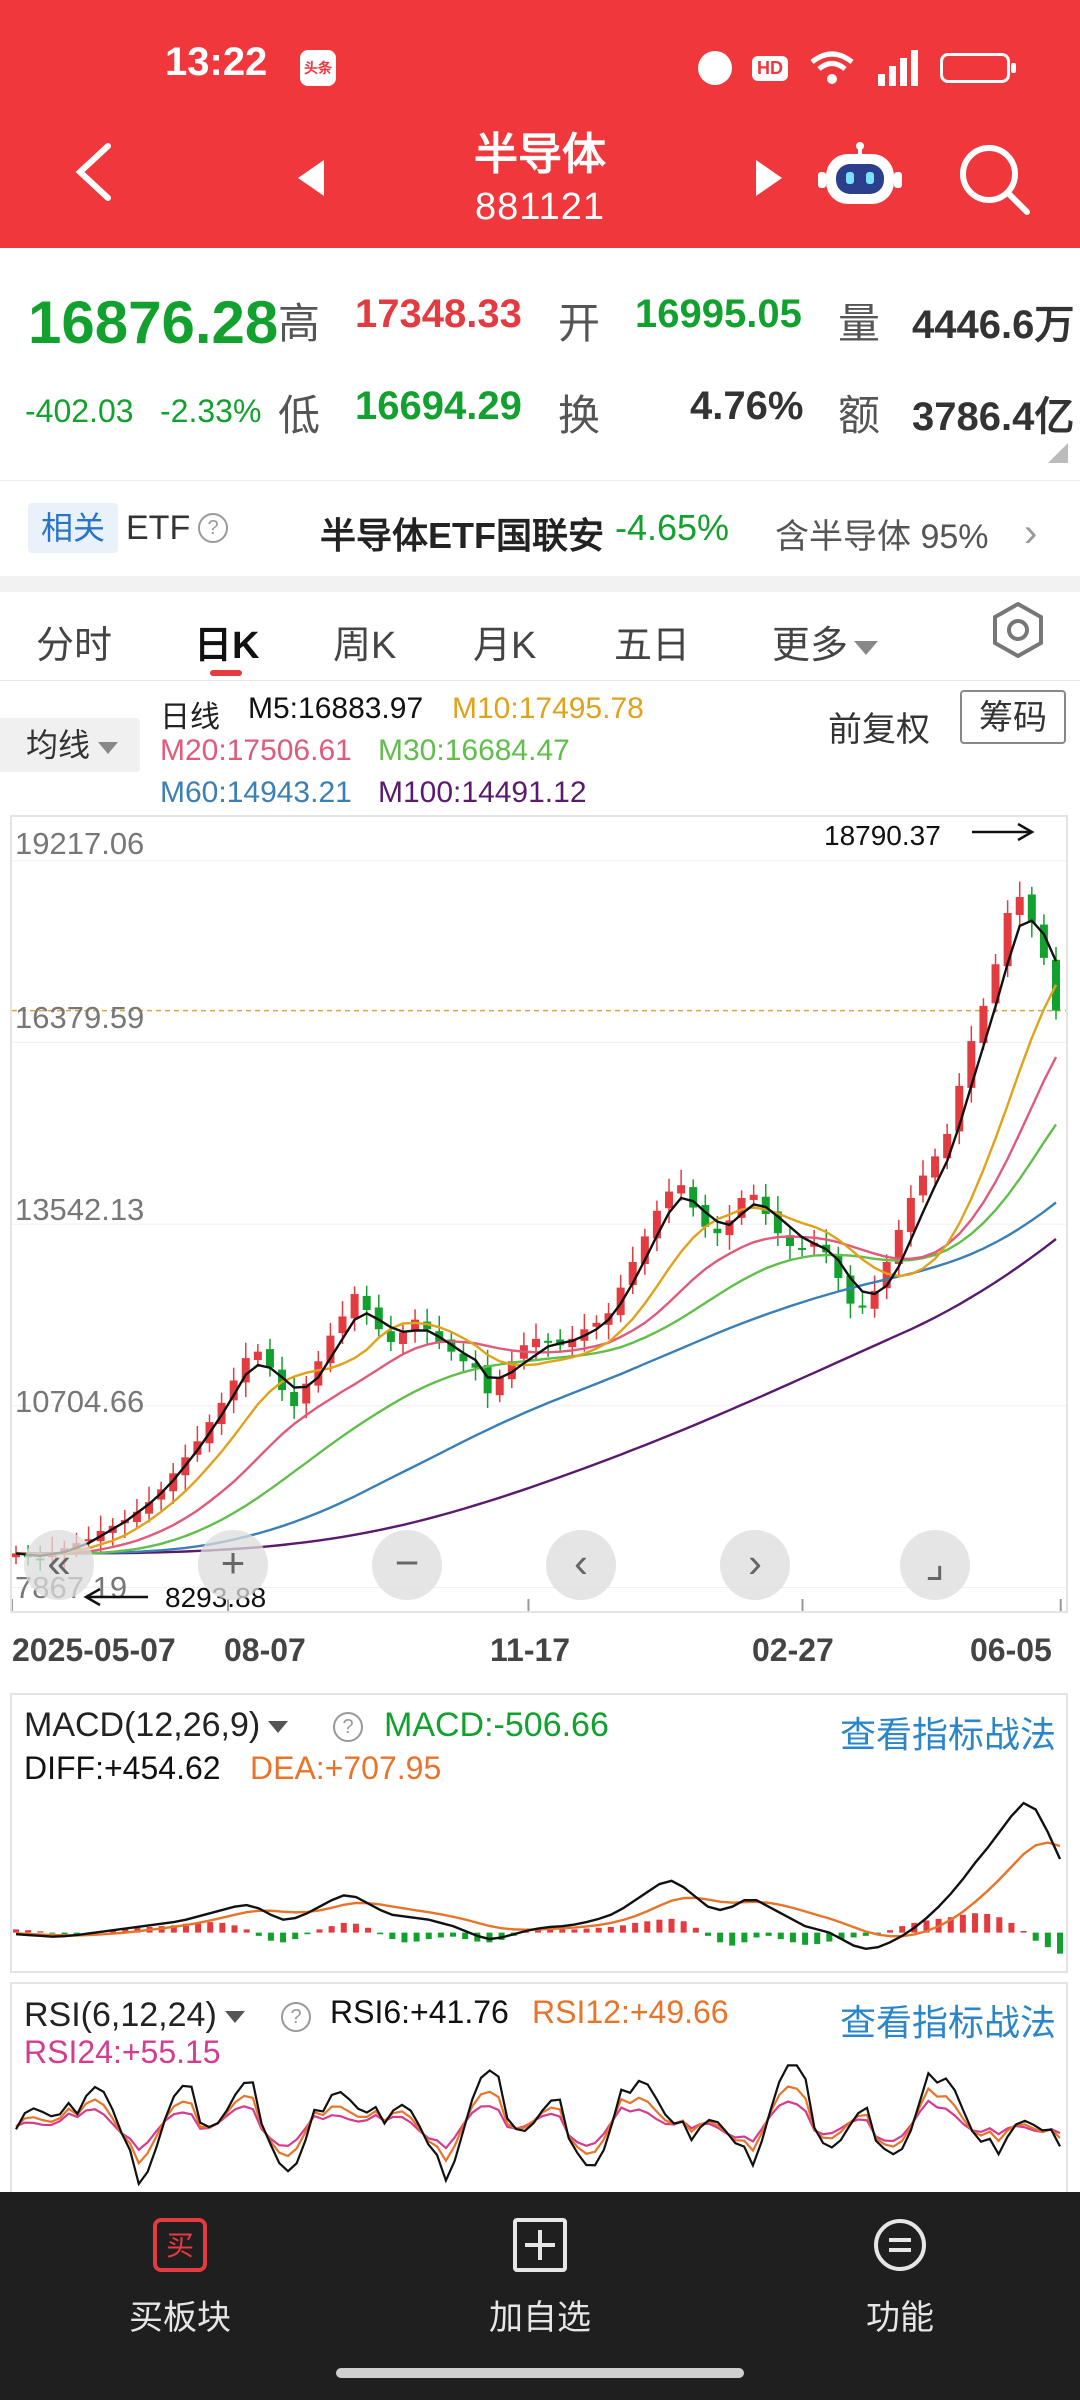 The image size is (1080, 2400). Describe the element at coordinates (540, 2277) in the screenshot. I see `add-watchlist-button: 加自选` at that location.